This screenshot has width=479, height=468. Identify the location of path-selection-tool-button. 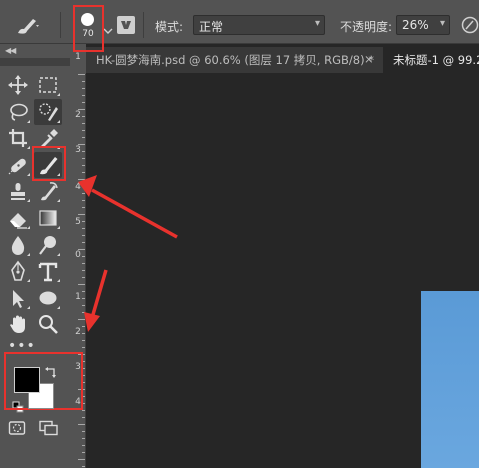
(18, 298).